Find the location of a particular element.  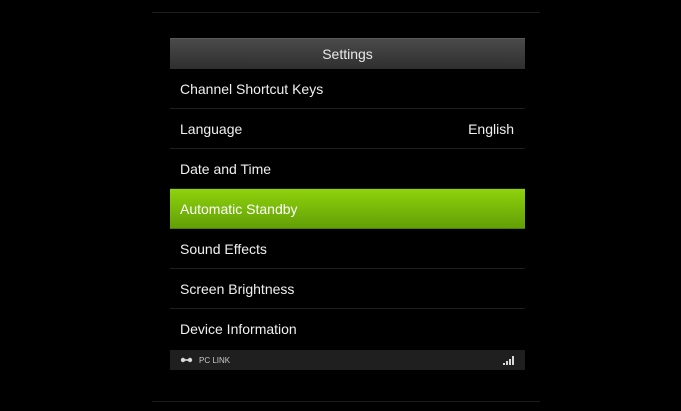

menu-item-label: Channel Shortcut Keys is located at coordinates (252, 88).